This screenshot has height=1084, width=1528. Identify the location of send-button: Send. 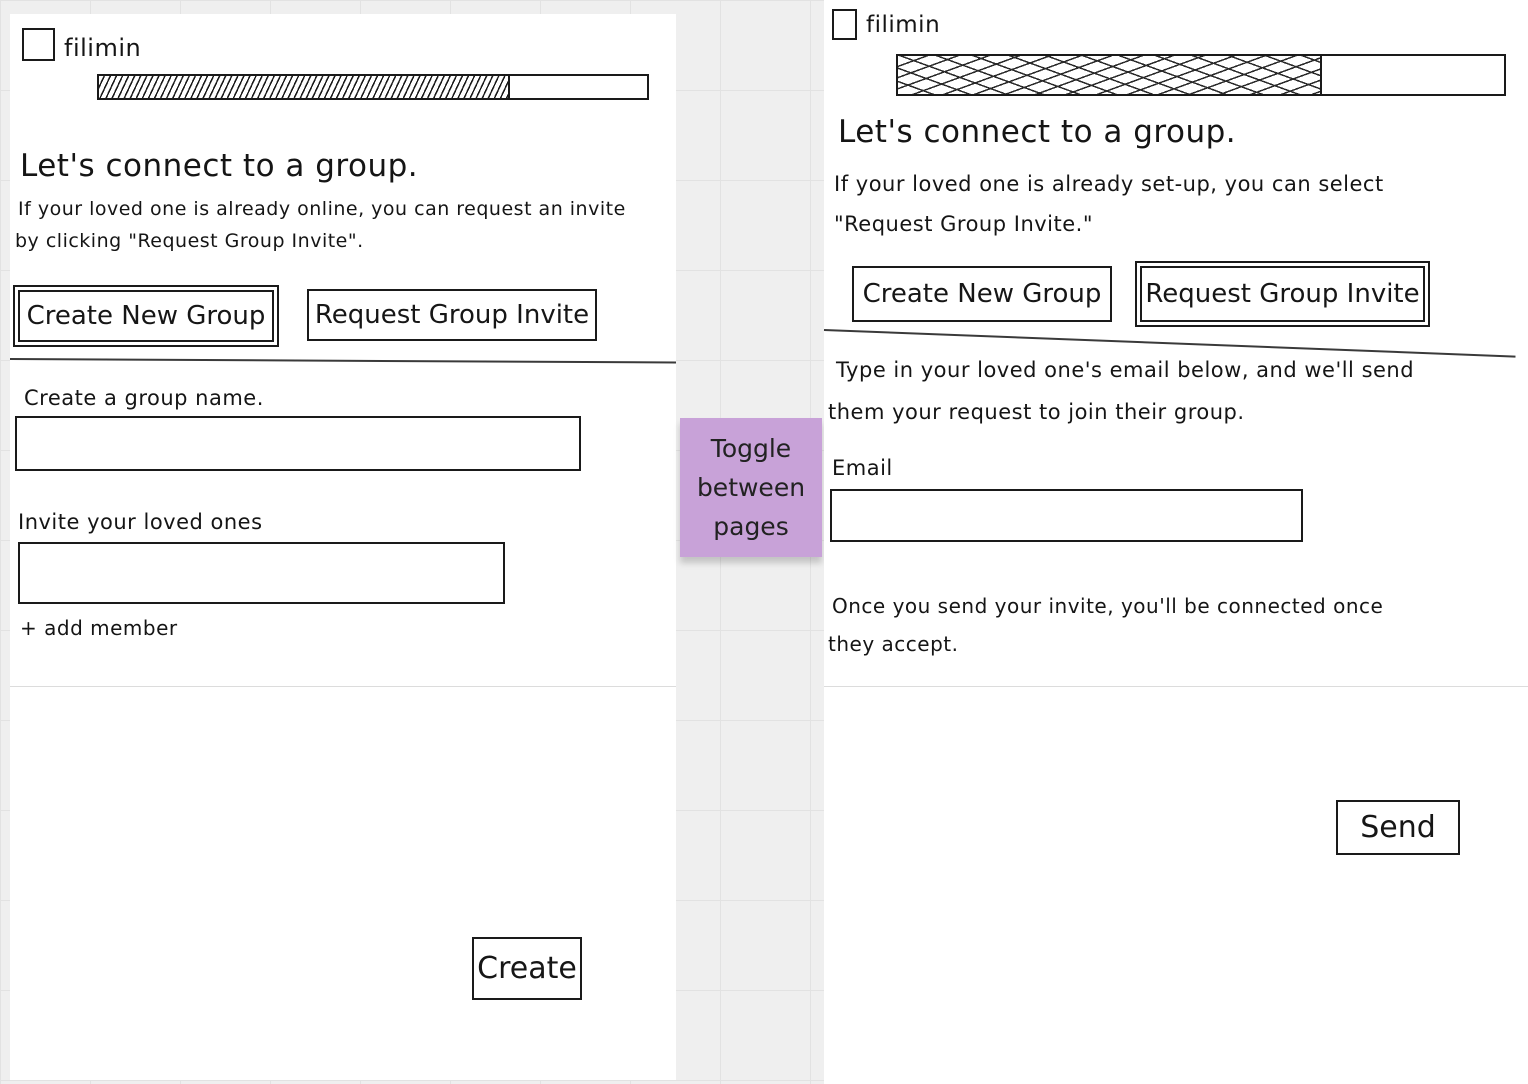
(1398, 827).